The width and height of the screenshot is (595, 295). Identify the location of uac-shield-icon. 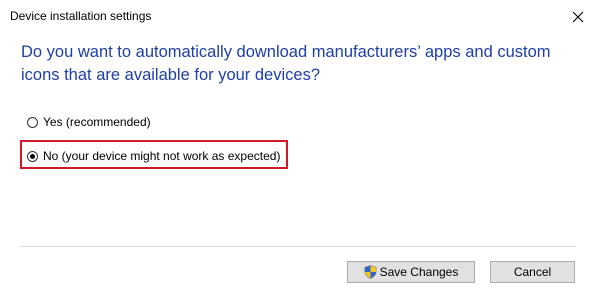
(370, 272).